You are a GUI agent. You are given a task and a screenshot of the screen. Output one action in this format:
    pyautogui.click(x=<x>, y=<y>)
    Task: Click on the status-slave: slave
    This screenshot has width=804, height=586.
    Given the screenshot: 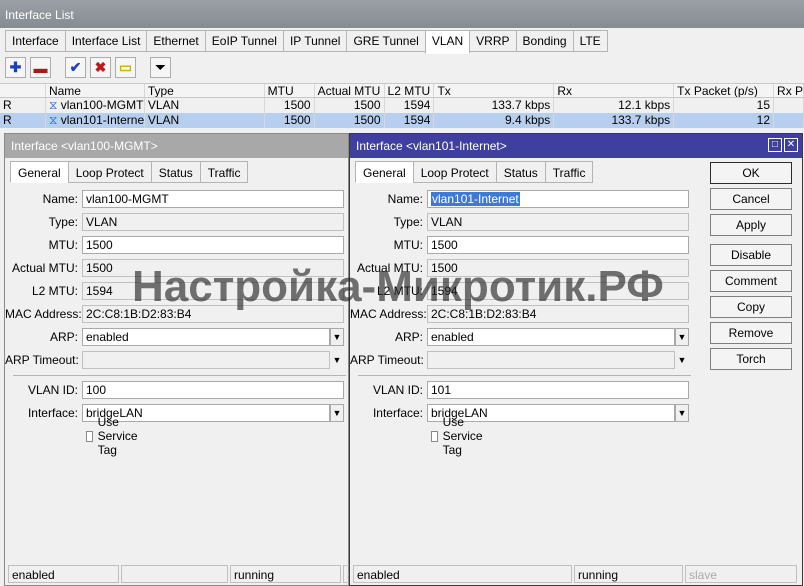 What is the action you would take?
    pyautogui.click(x=741, y=574)
    